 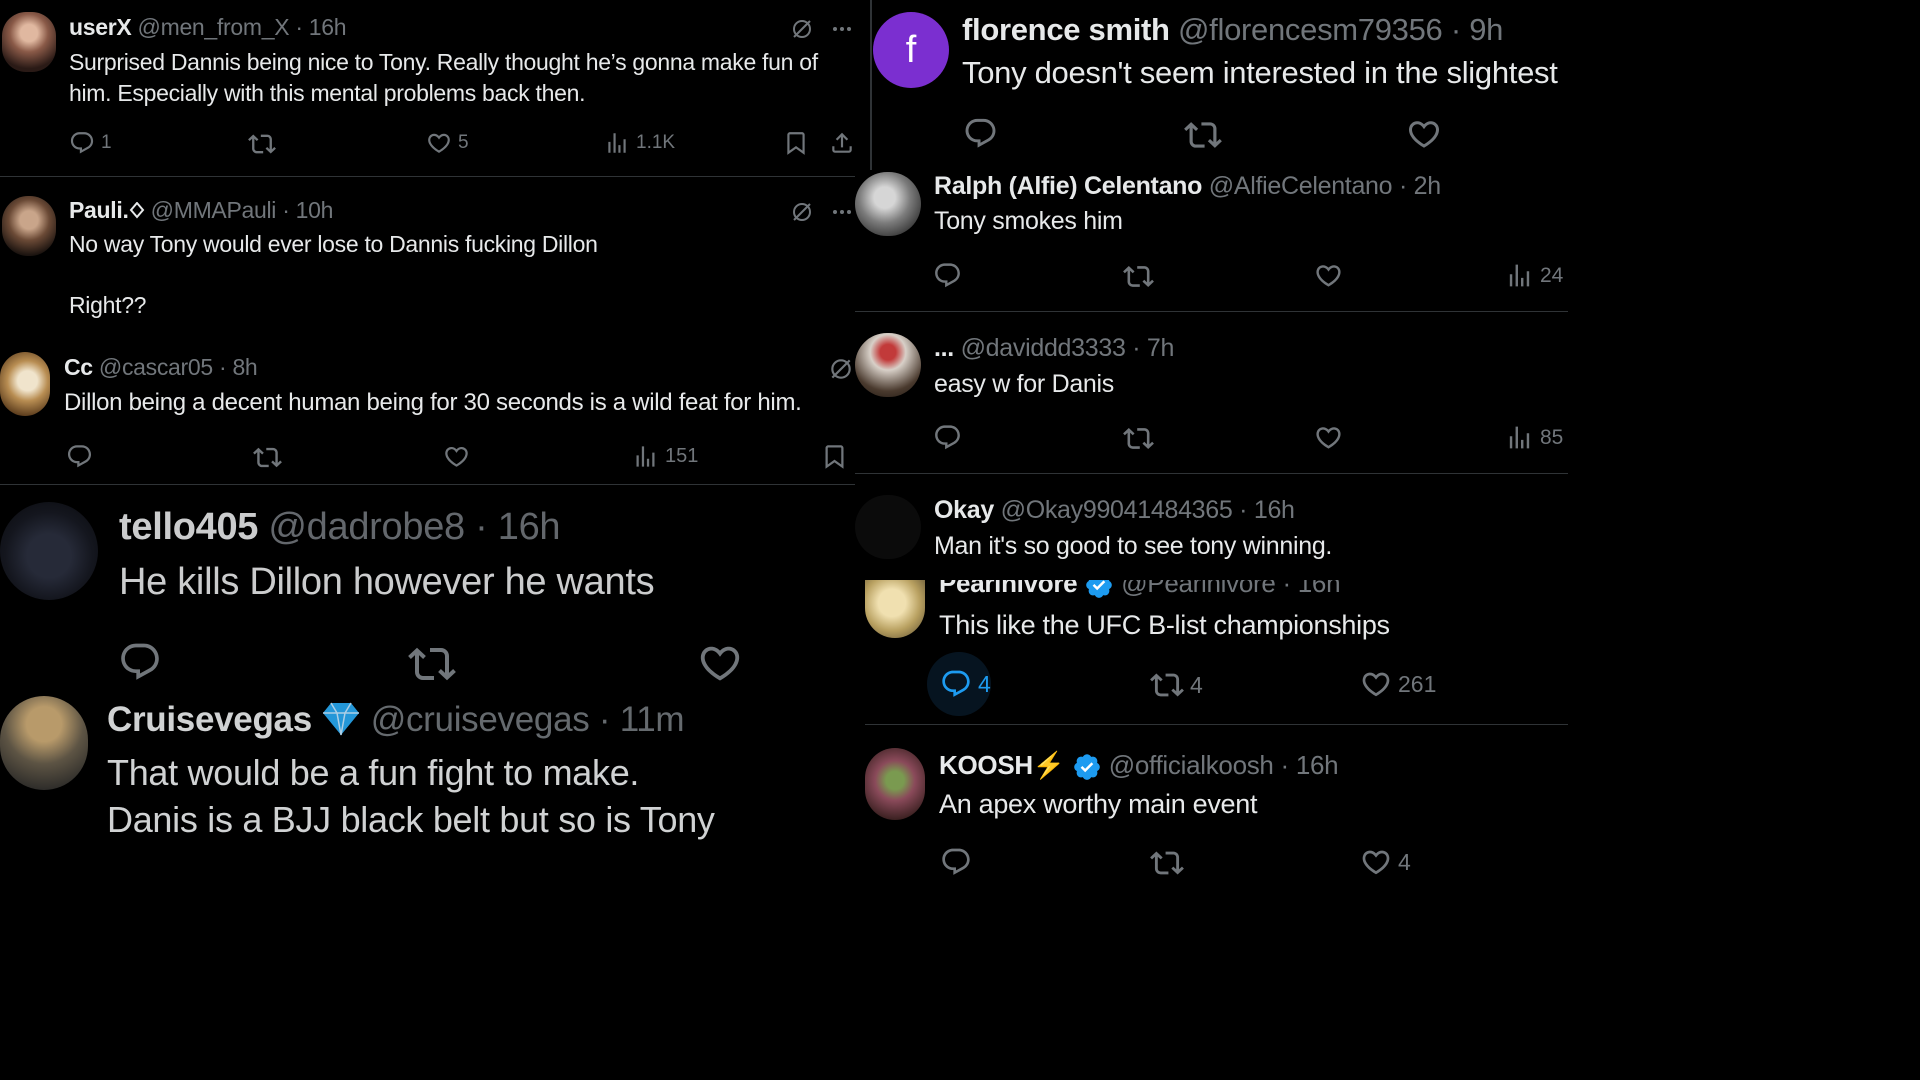 What do you see at coordinates (1534, 275) in the screenshot?
I see `views-button: 24` at bounding box center [1534, 275].